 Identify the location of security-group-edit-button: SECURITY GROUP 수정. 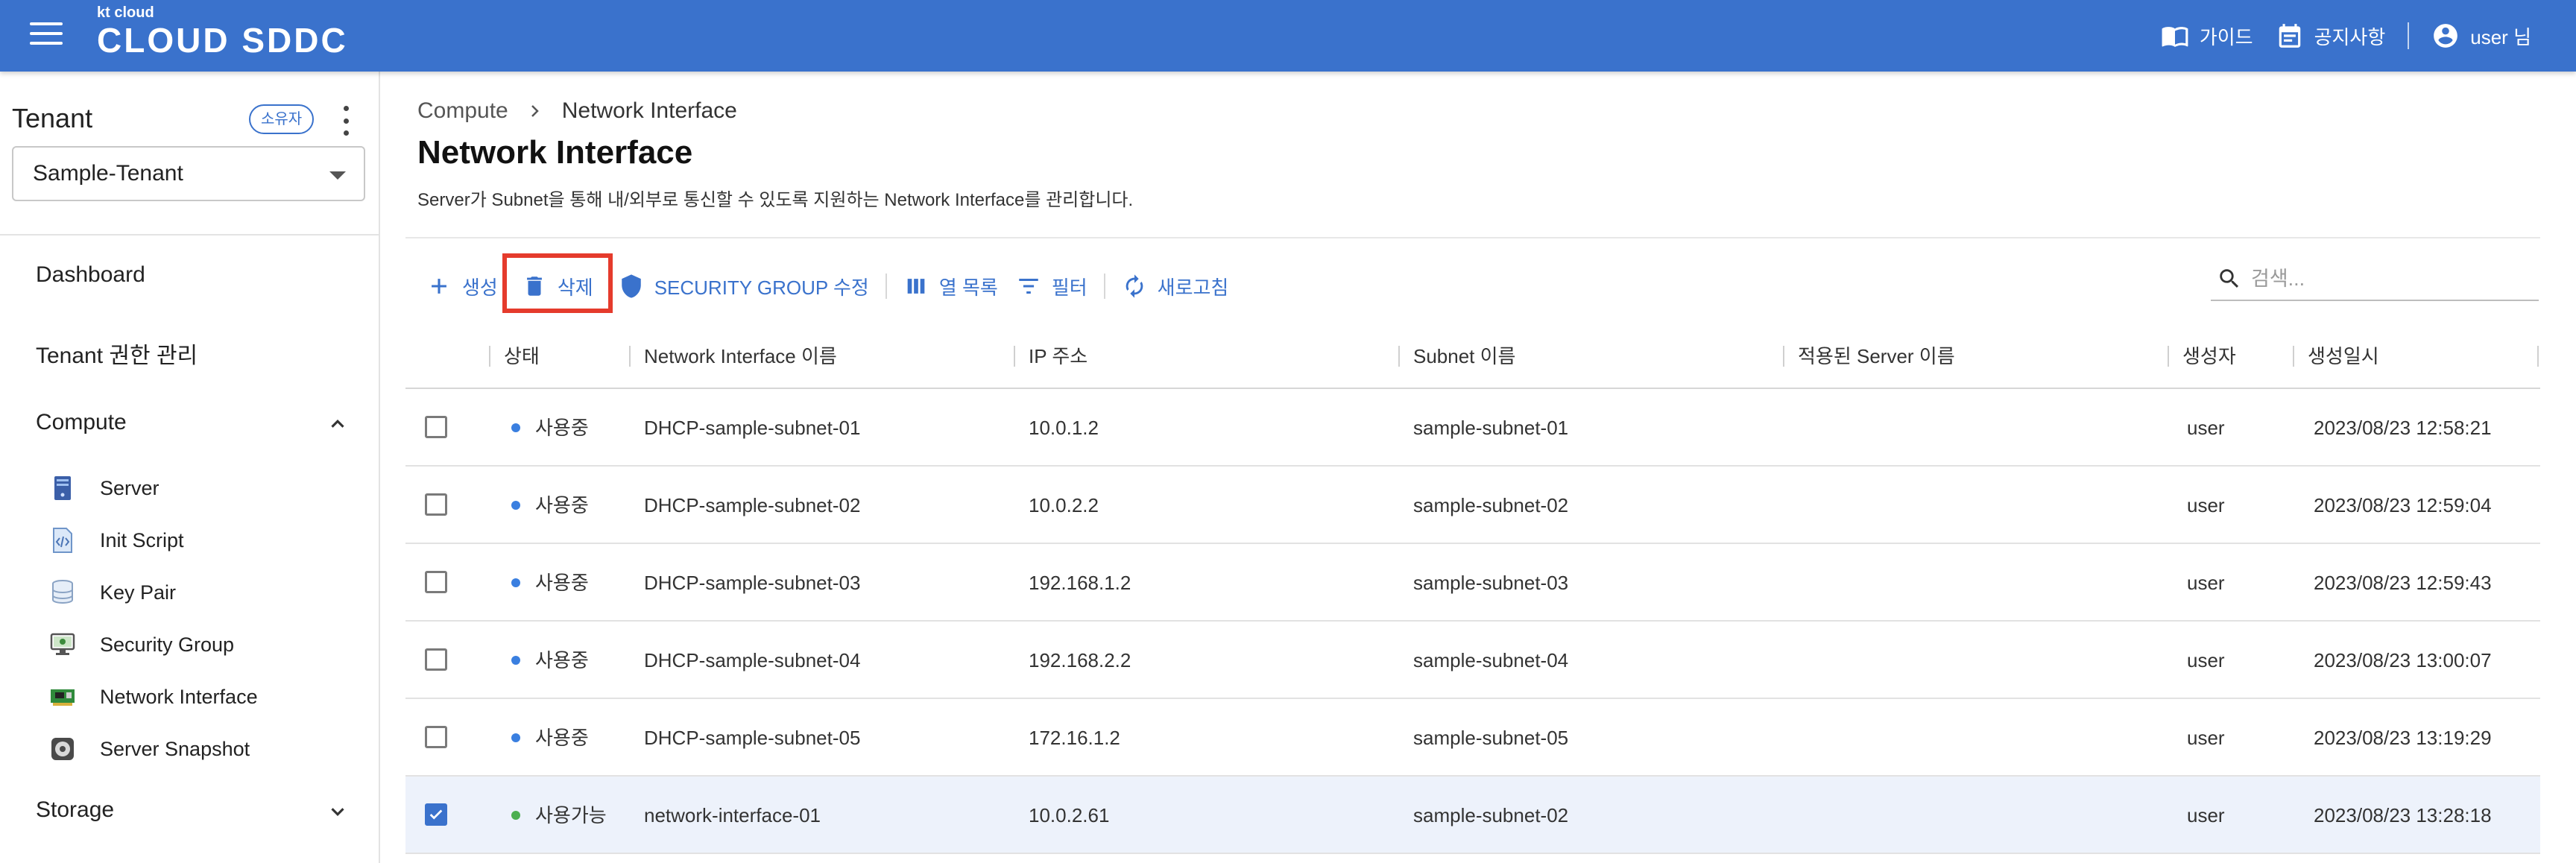
(744, 286).